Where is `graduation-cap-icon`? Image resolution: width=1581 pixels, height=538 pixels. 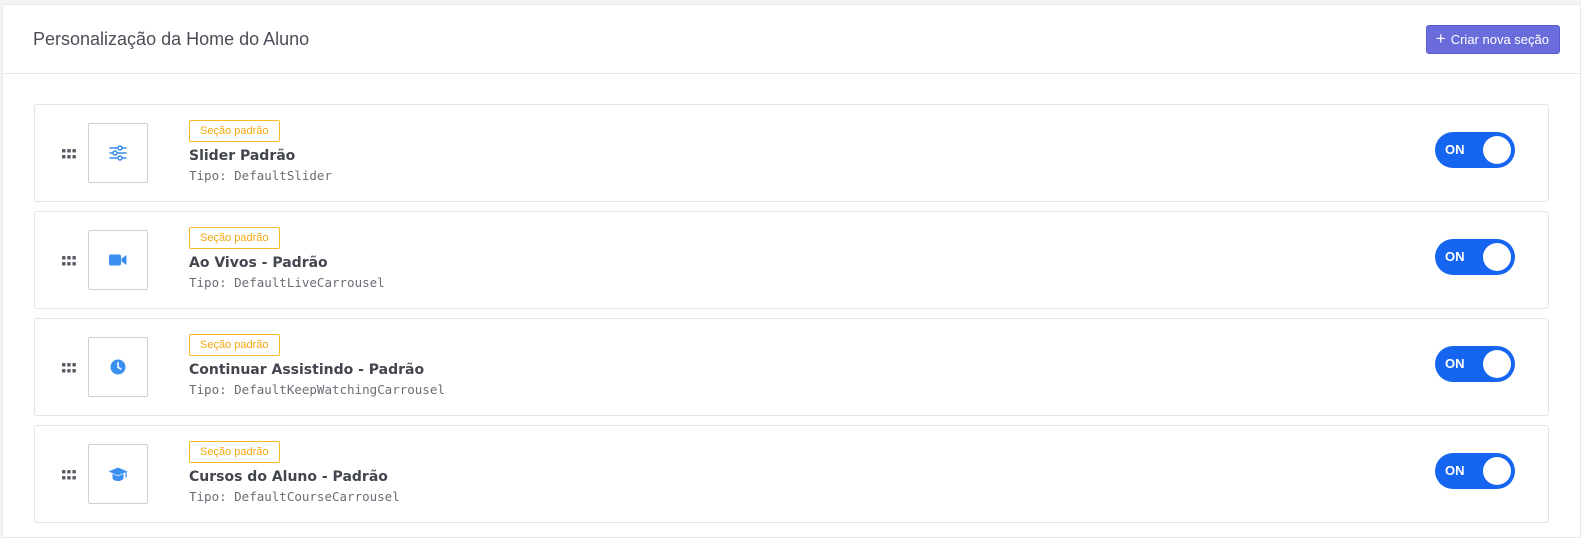
graduation-cap-icon is located at coordinates (118, 474).